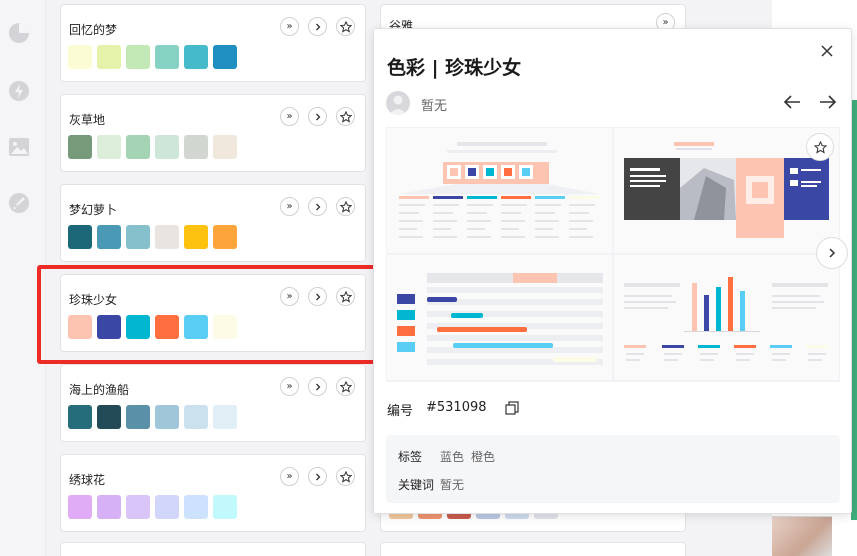 Image resolution: width=857 pixels, height=556 pixels. Describe the element at coordinates (416, 485) in the screenshot. I see `keywords-label: 关键词` at that location.